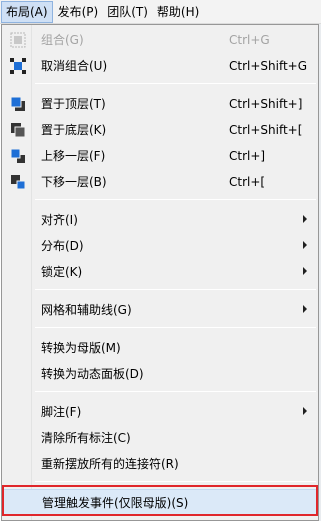 The width and height of the screenshot is (321, 521). I want to click on menu-item-label: 下移一层(B), so click(74, 182).